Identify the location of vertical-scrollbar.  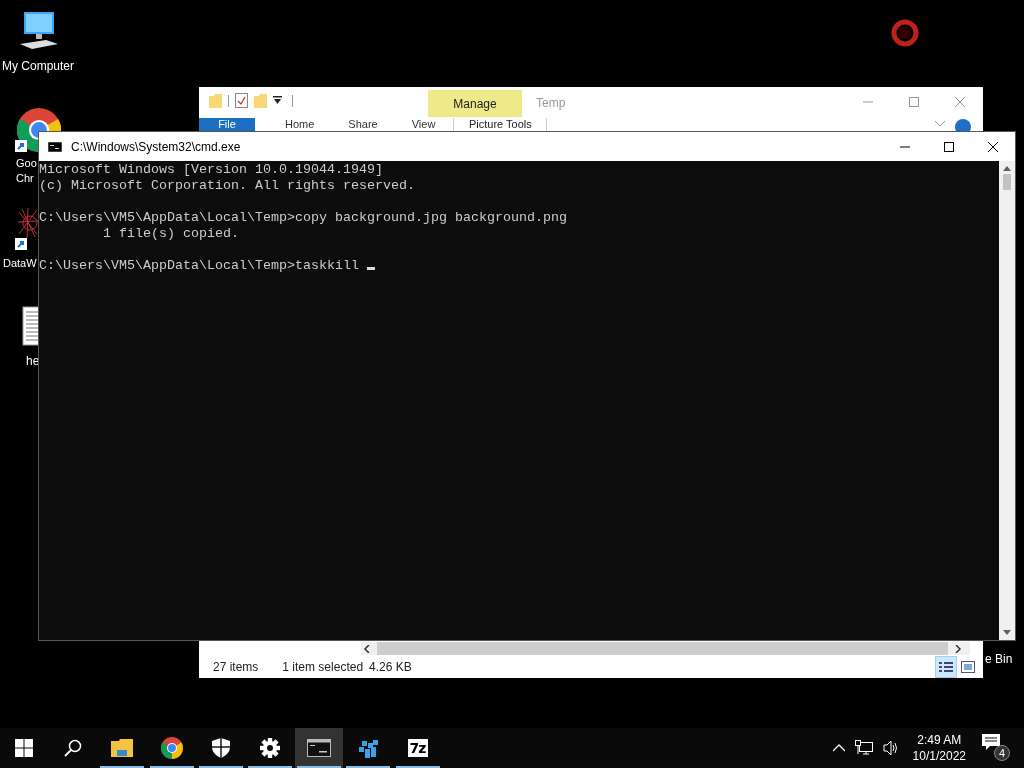
(1007, 400).